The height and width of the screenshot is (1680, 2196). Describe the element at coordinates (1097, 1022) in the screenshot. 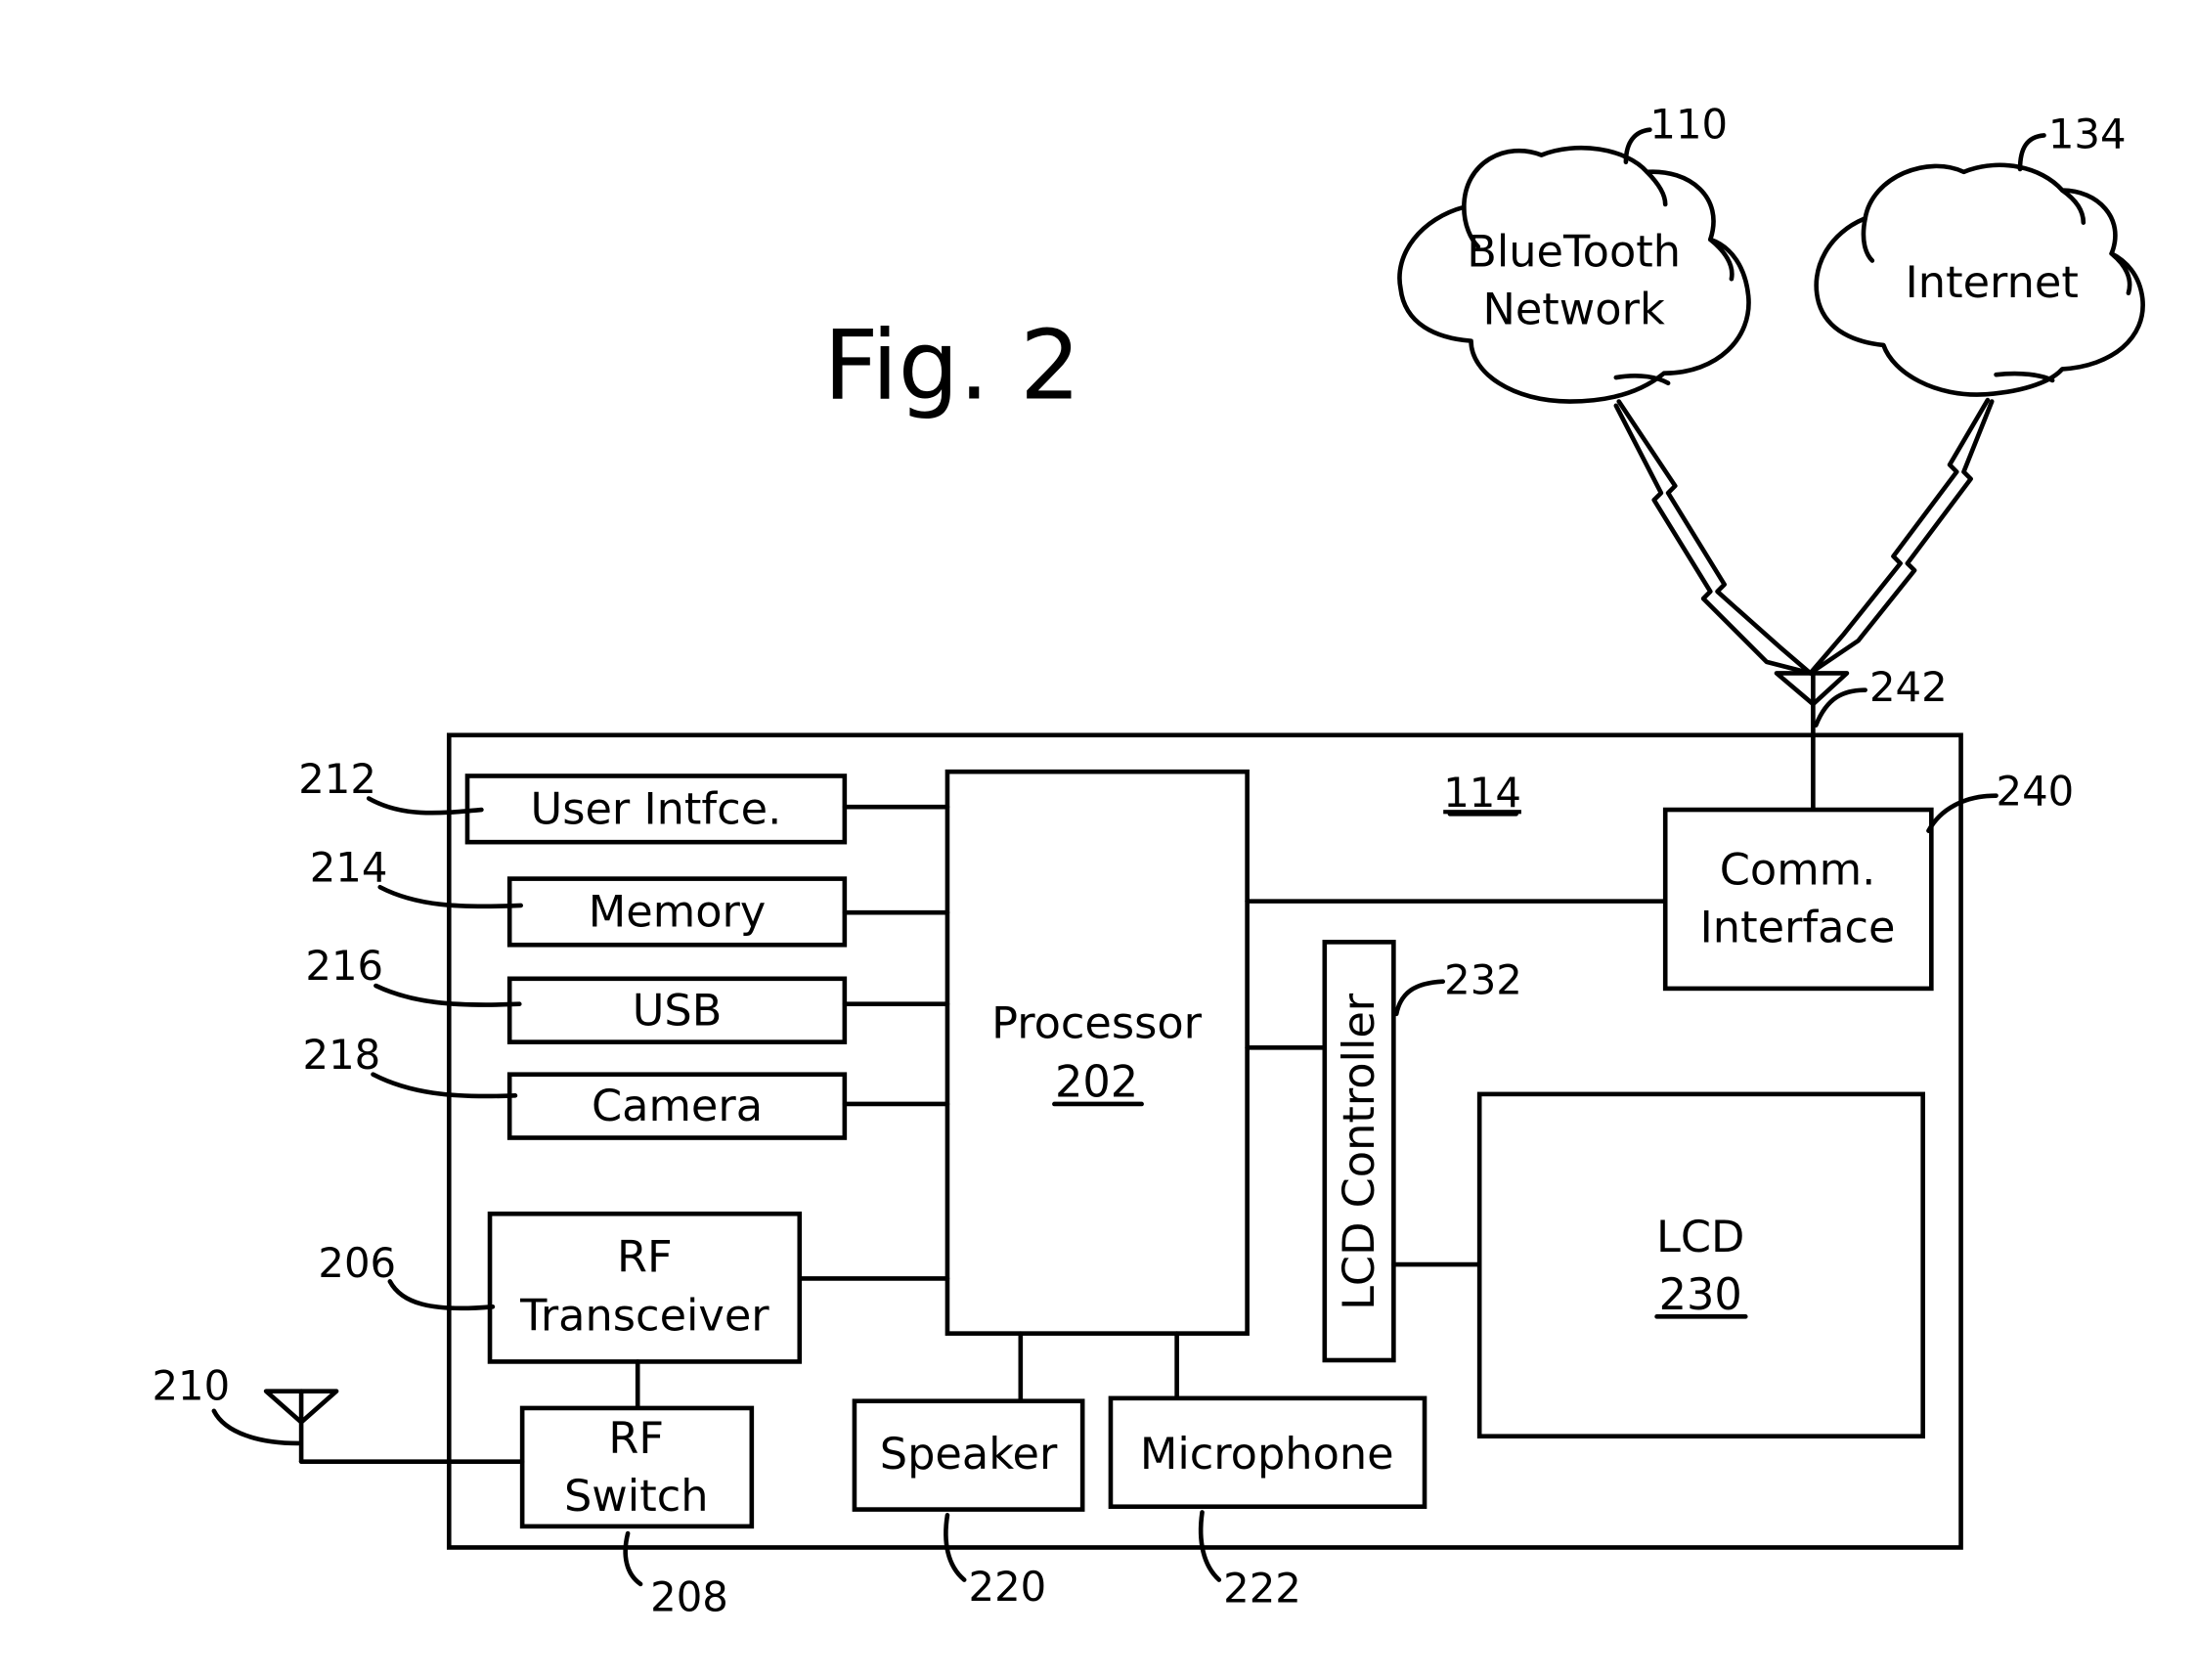

I see `processor-label: Processor` at that location.